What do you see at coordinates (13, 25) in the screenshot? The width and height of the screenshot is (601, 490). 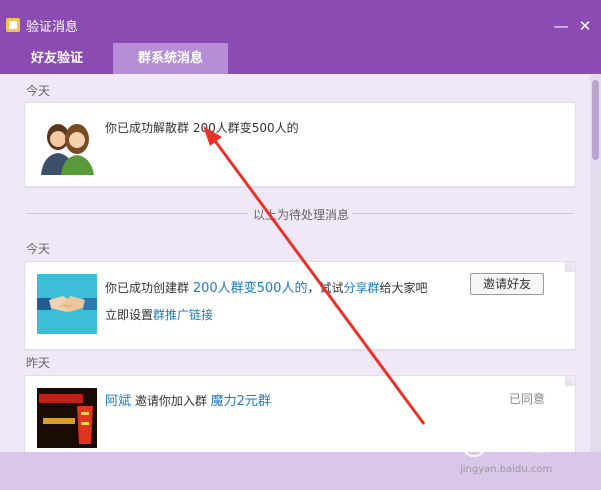 I see `speaker-icon` at bounding box center [13, 25].